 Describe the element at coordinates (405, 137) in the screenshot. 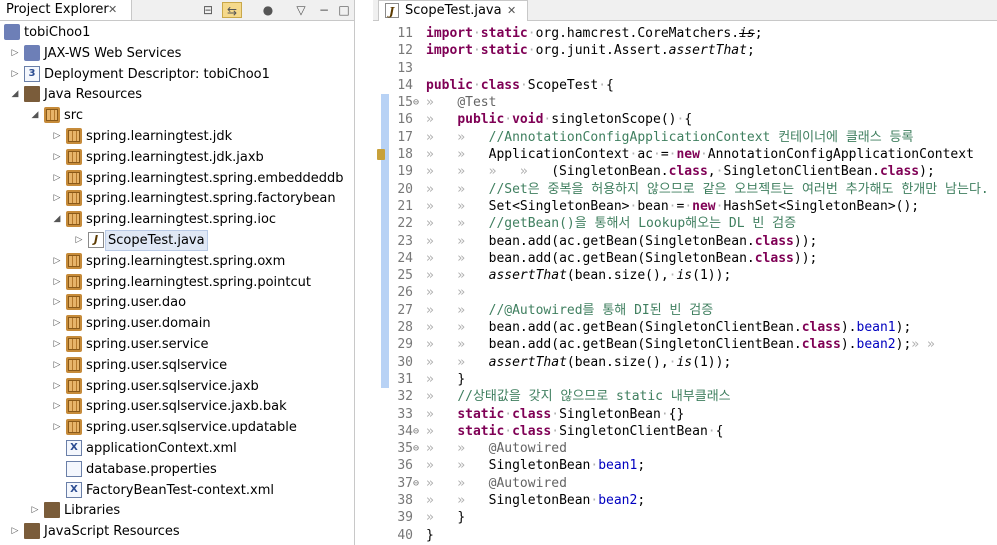

I see `line-number: 17` at that location.